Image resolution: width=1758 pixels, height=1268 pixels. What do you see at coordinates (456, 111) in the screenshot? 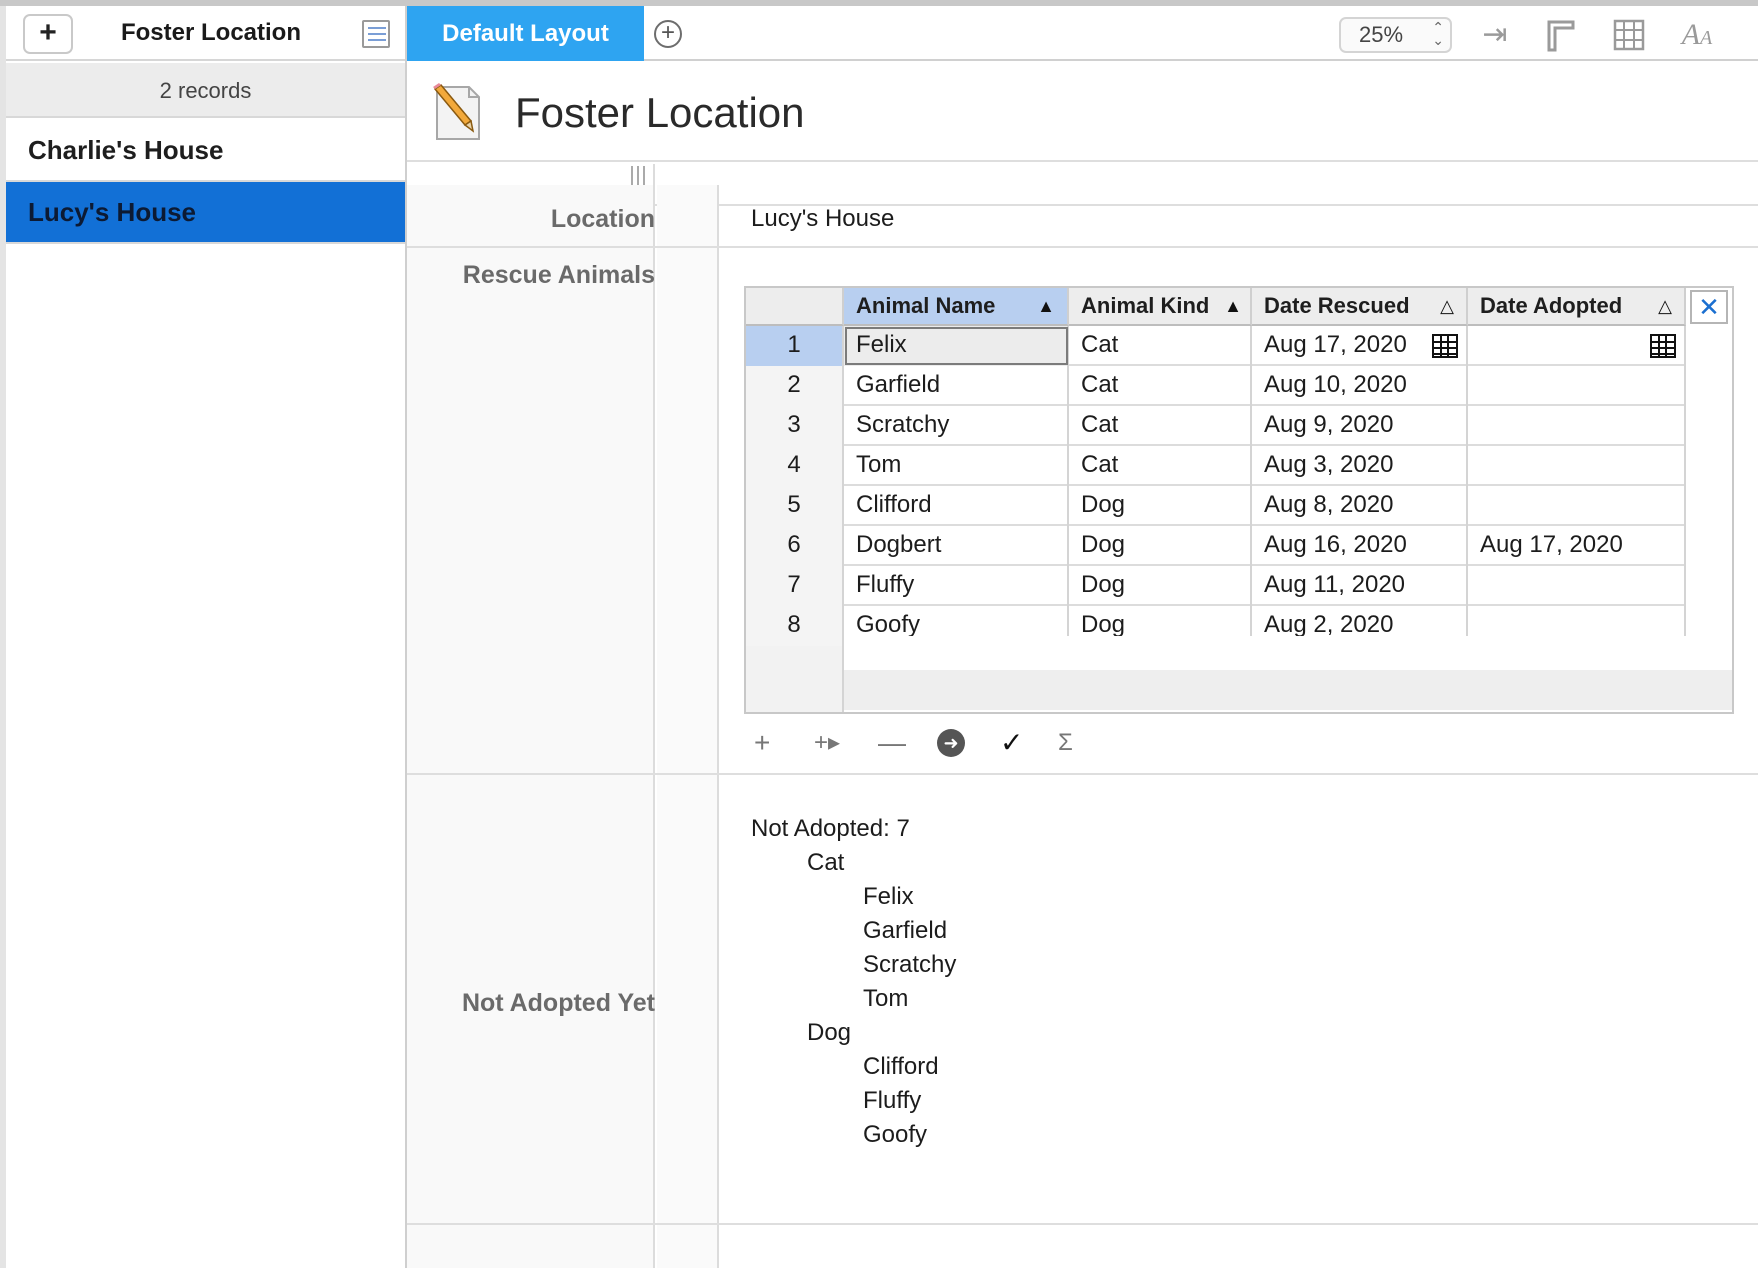
I see `edit-note-icon` at bounding box center [456, 111].